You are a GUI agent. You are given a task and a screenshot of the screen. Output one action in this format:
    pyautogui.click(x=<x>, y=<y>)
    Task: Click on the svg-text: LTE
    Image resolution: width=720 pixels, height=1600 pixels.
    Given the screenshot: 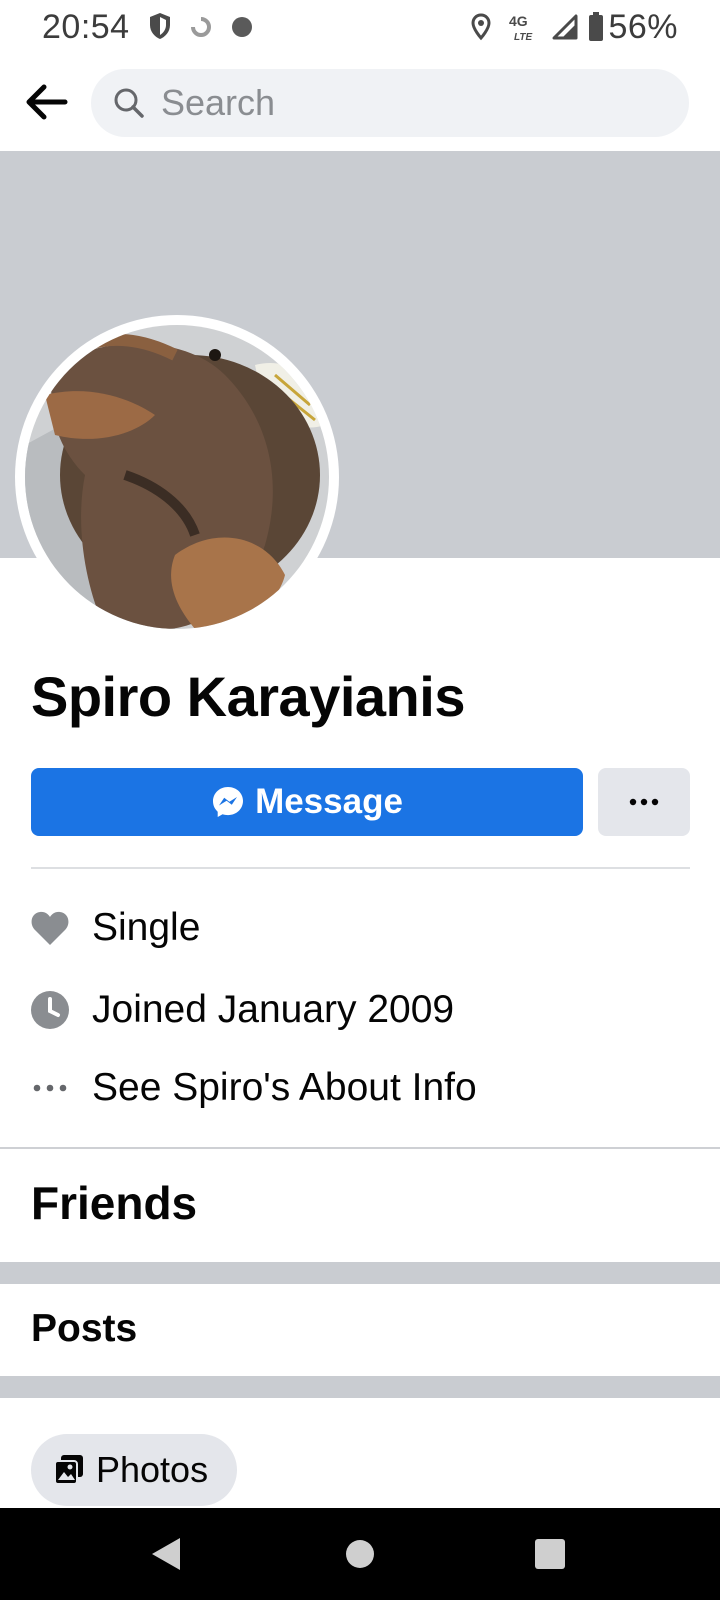 What is the action you would take?
    pyautogui.click(x=523, y=37)
    